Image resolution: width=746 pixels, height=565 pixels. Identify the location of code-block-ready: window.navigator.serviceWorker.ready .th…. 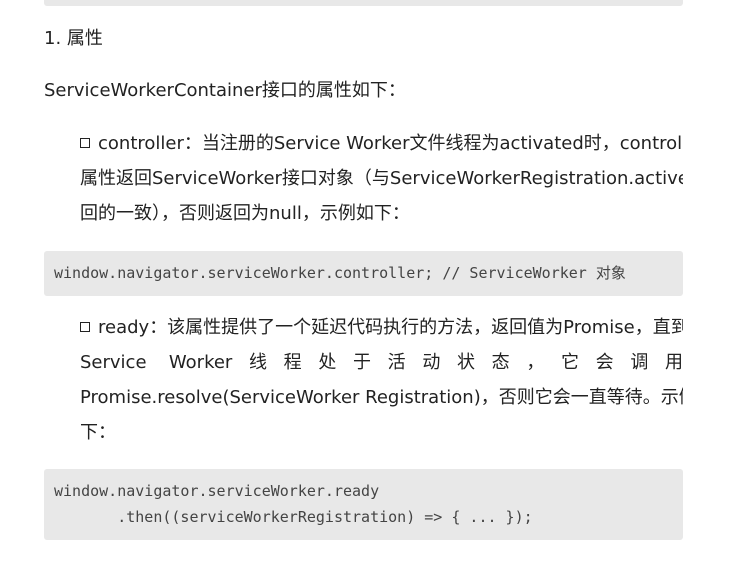
(363, 504).